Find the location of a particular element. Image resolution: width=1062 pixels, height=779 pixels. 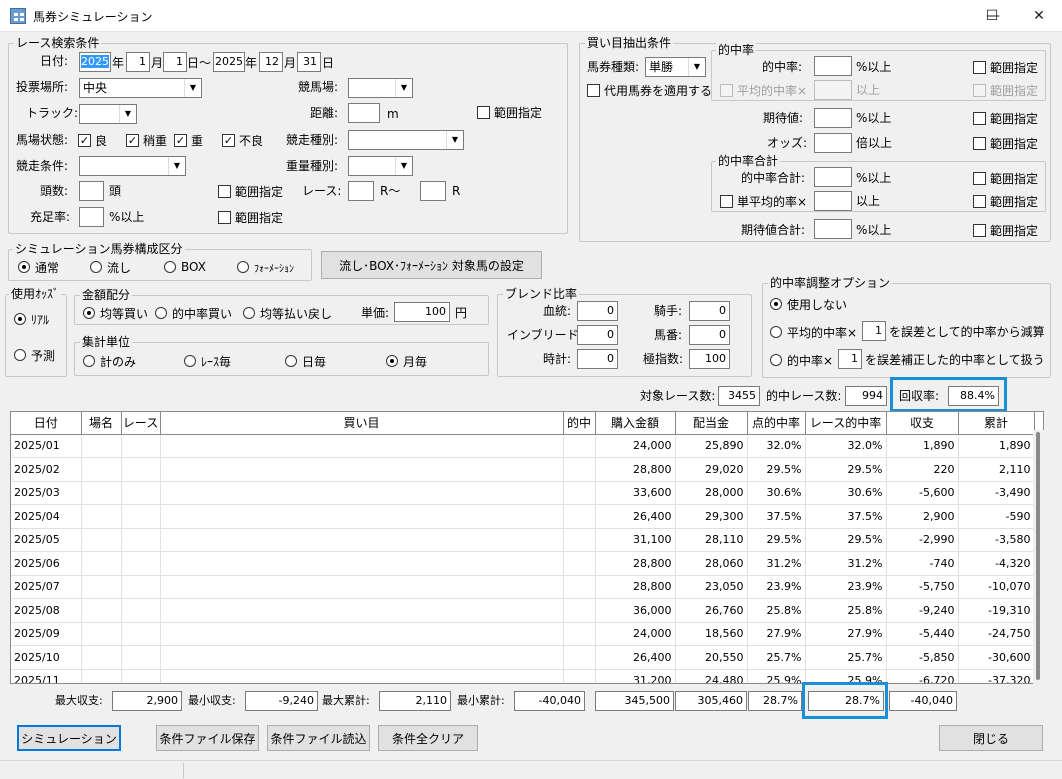

blend-inbreed-input: 0 is located at coordinates (597, 335).